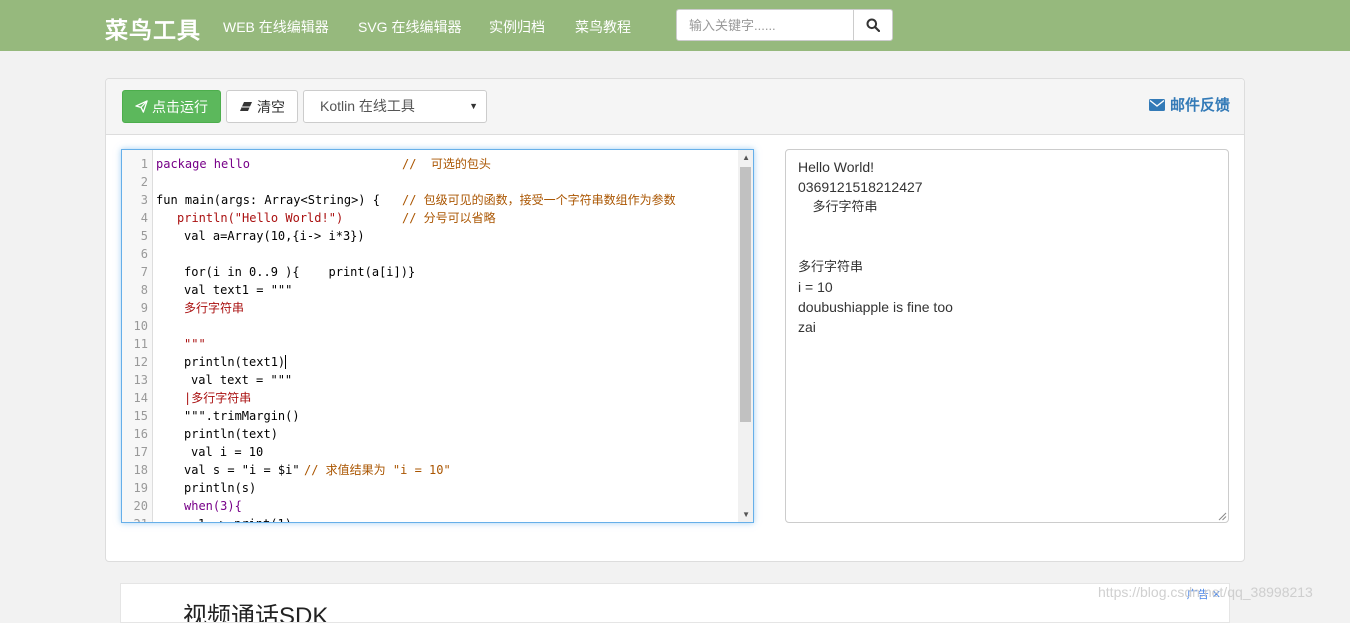 This screenshot has width=1350, height=623. What do you see at coordinates (245, 518) in the screenshot?
I see `code-line: 1 -> print(1)` at bounding box center [245, 518].